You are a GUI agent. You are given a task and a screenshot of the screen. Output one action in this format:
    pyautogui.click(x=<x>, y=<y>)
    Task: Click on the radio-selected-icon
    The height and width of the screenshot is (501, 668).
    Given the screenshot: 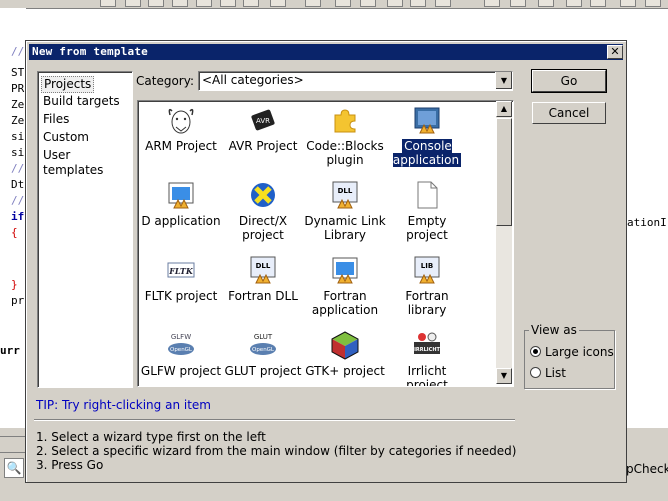 What is the action you would take?
    pyautogui.click(x=535, y=351)
    